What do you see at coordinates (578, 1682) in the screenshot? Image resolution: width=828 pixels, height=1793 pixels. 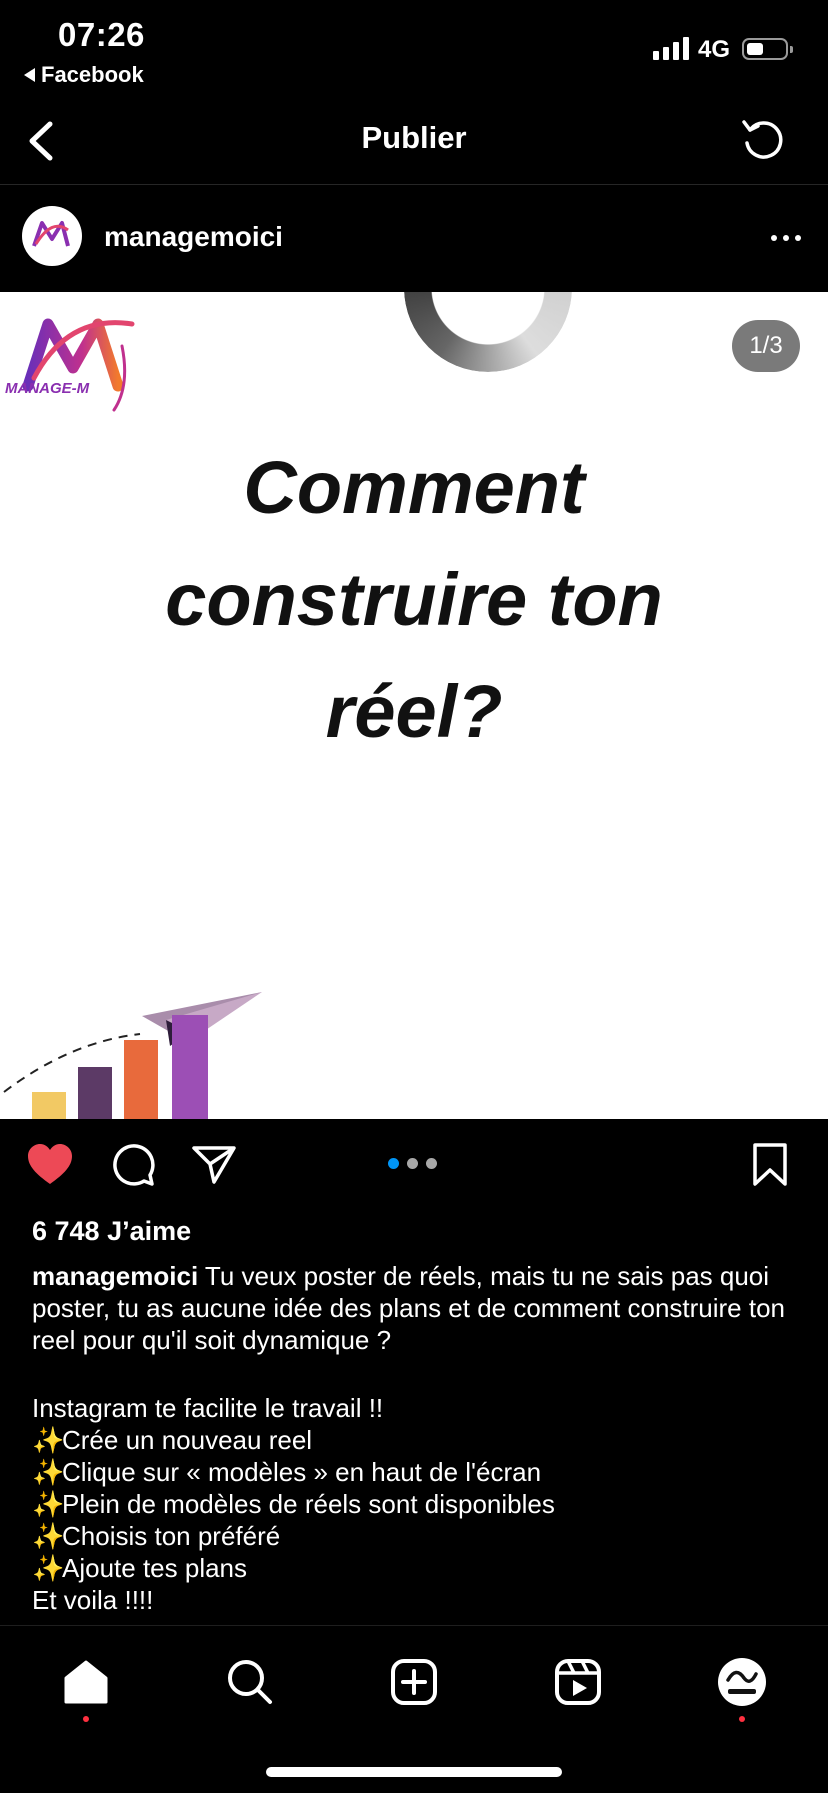 I see `reels-icon` at bounding box center [578, 1682].